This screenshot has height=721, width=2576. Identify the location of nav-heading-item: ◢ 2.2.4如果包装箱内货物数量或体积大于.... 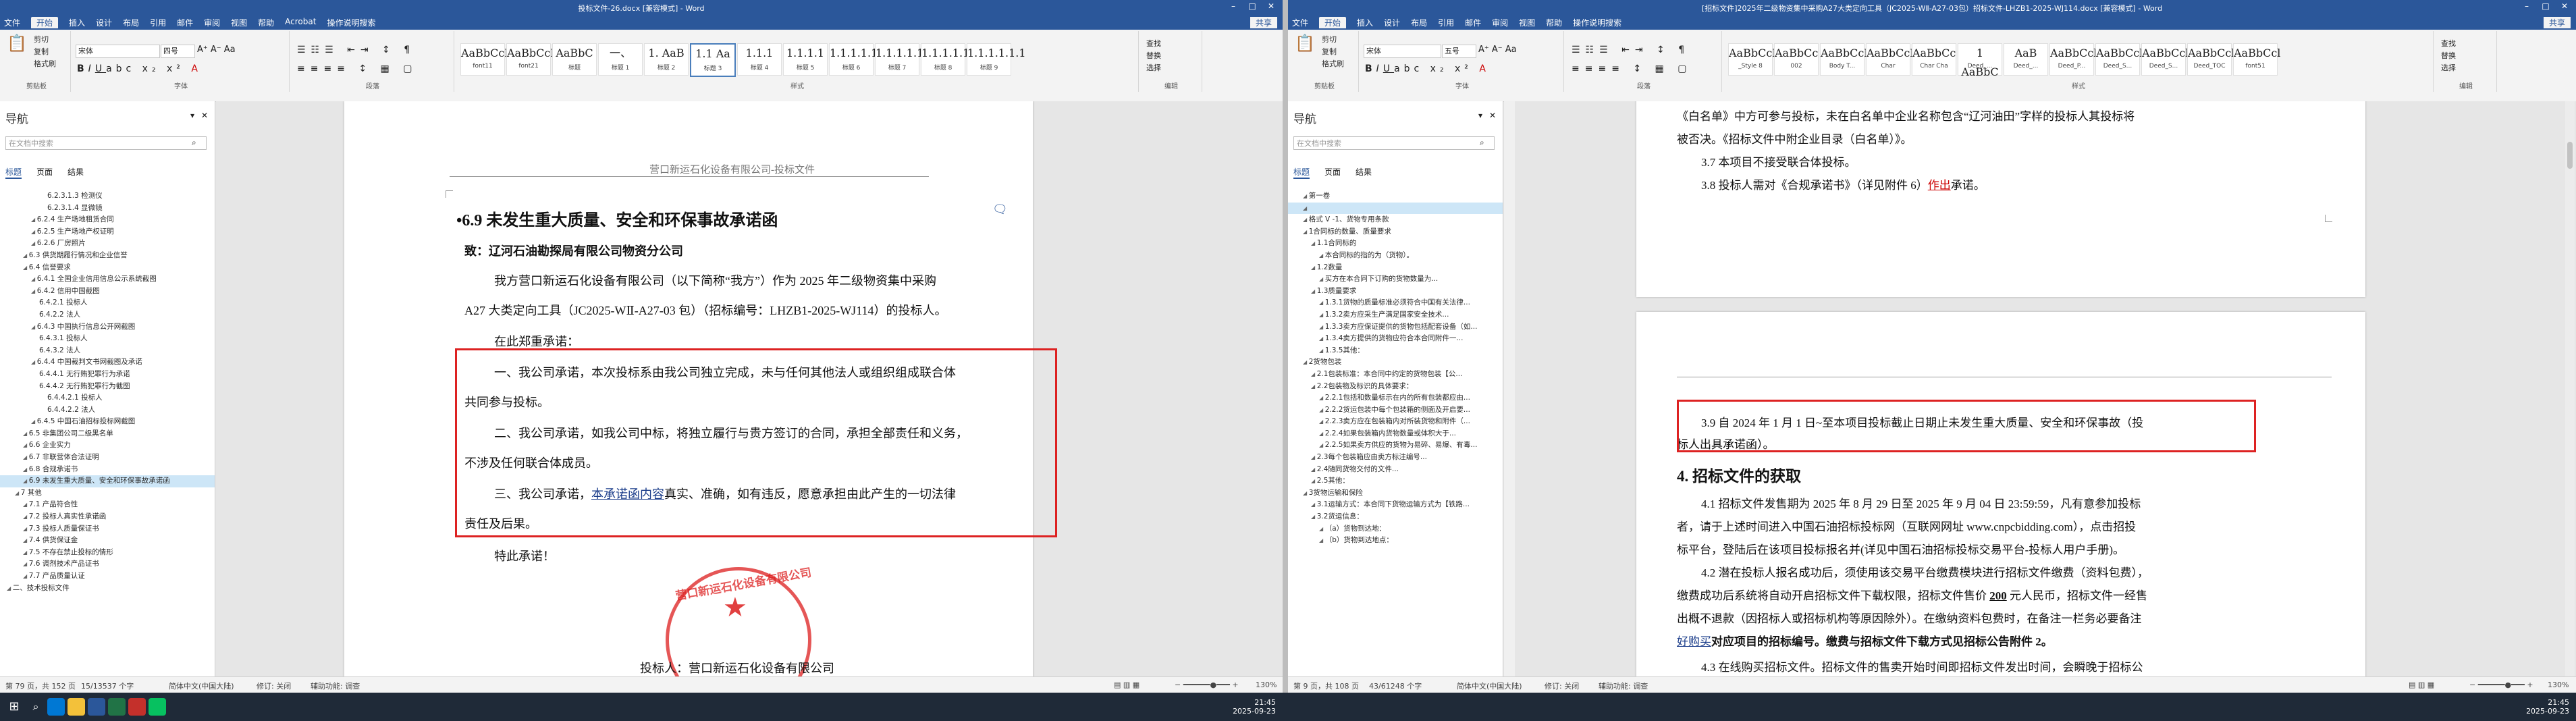
(1395, 434).